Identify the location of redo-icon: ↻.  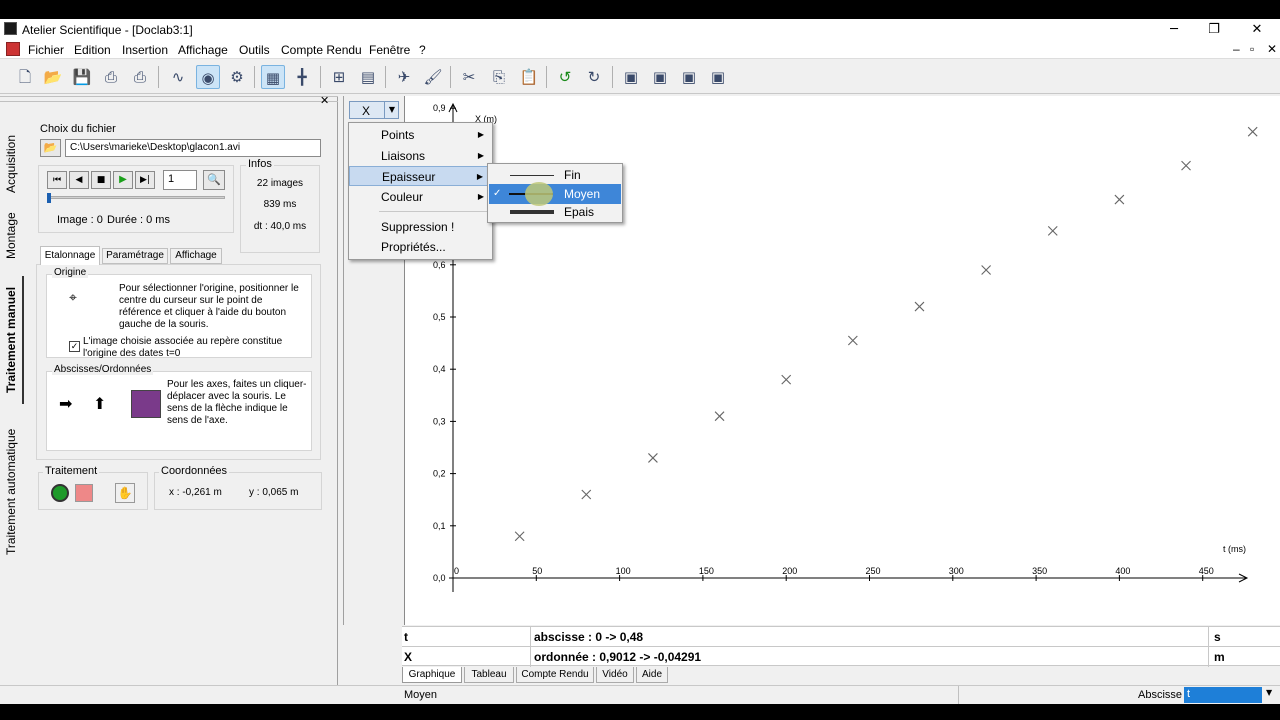
(594, 77).